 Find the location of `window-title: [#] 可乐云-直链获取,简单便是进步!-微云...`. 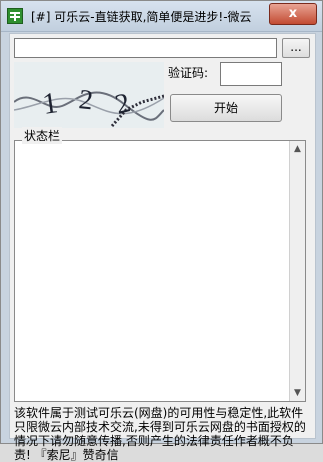

window-title: [#] 可乐云-直链获取,简单便是进步!-微云... is located at coordinates (141, 17).